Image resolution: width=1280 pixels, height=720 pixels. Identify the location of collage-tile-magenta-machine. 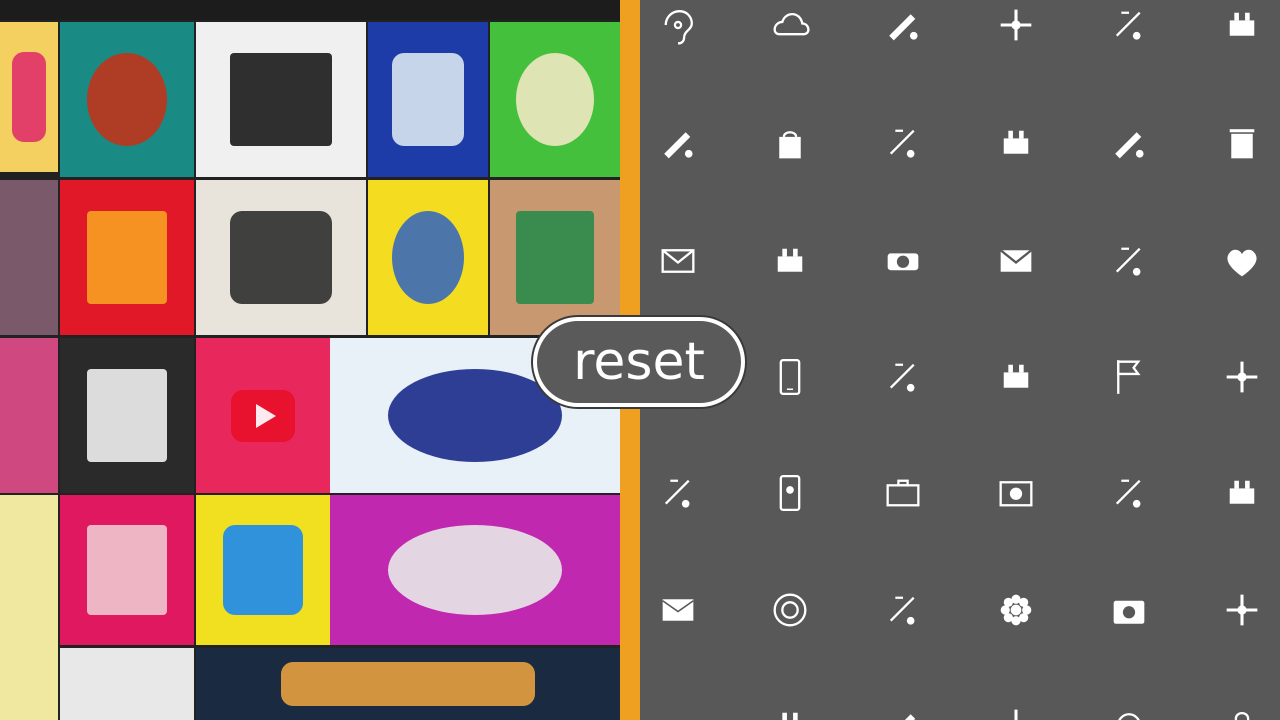
(475, 570).